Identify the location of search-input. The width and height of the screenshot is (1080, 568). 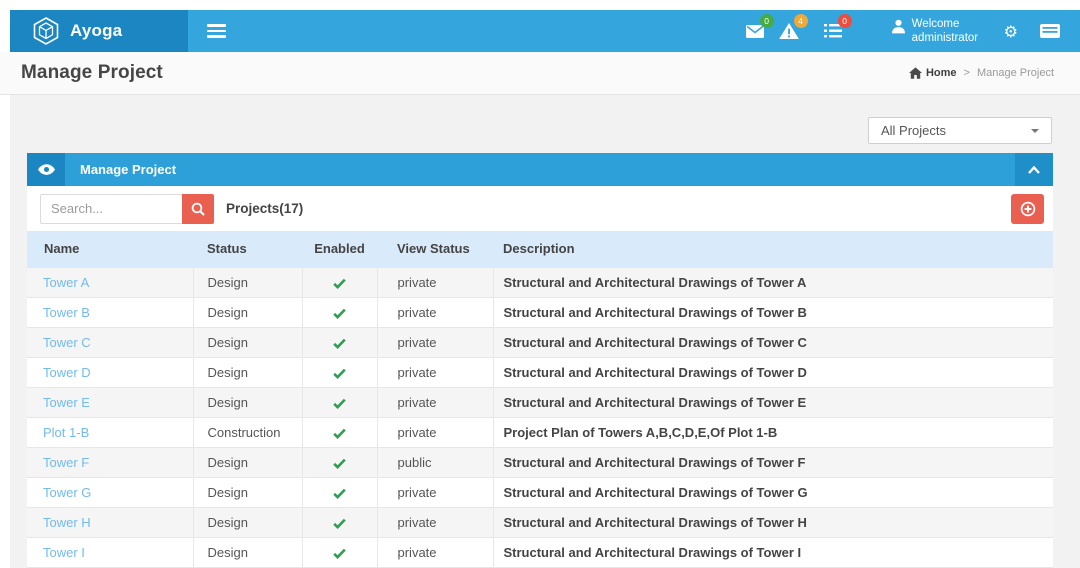
(111, 208).